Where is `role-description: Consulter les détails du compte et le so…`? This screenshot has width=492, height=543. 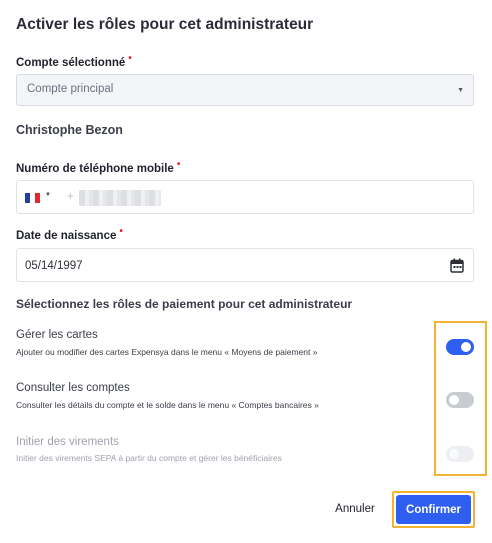 role-description: Consulter les détails du compte et le so… is located at coordinates (167, 405).